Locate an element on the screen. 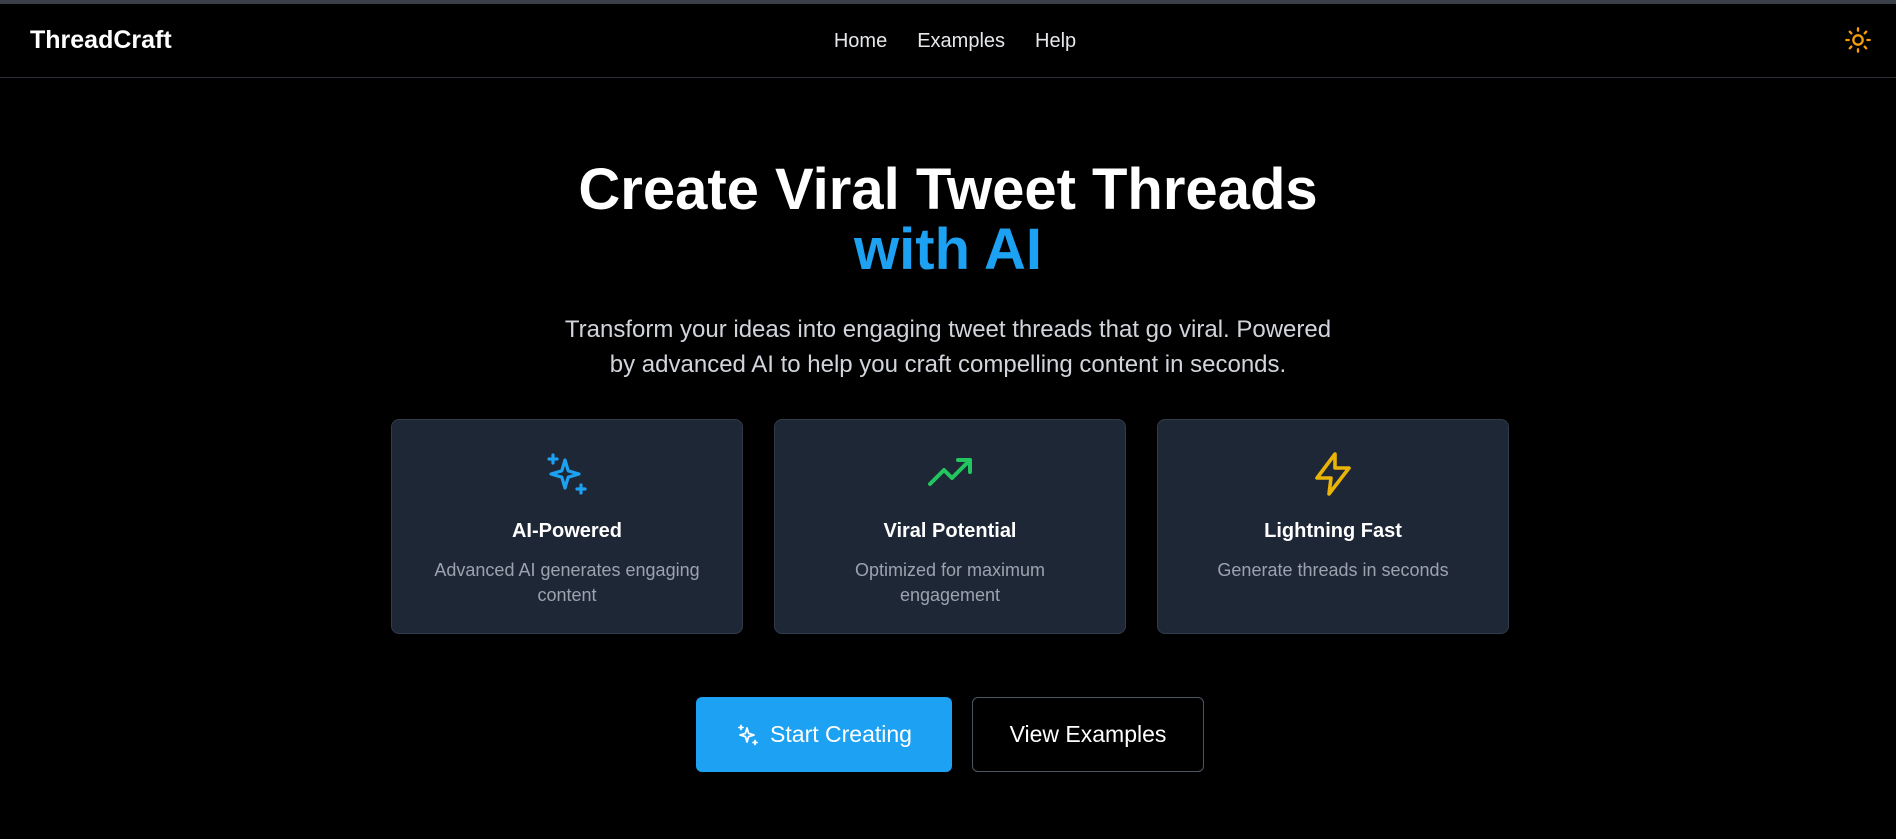  view-examples-button: View Examples is located at coordinates (1088, 734).